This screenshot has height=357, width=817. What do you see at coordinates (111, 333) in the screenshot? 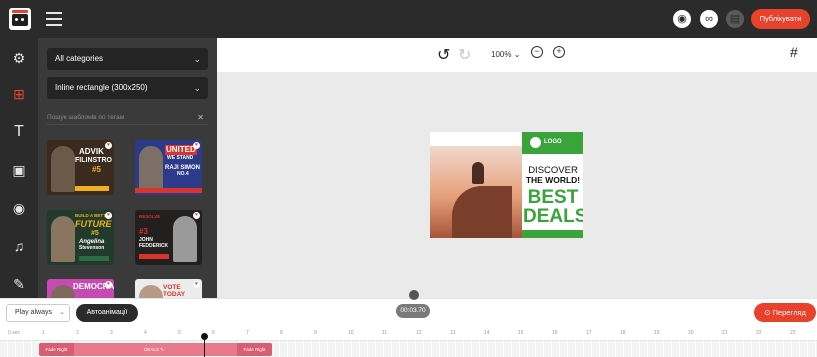
I see `ruler-tick: 3` at bounding box center [111, 333].